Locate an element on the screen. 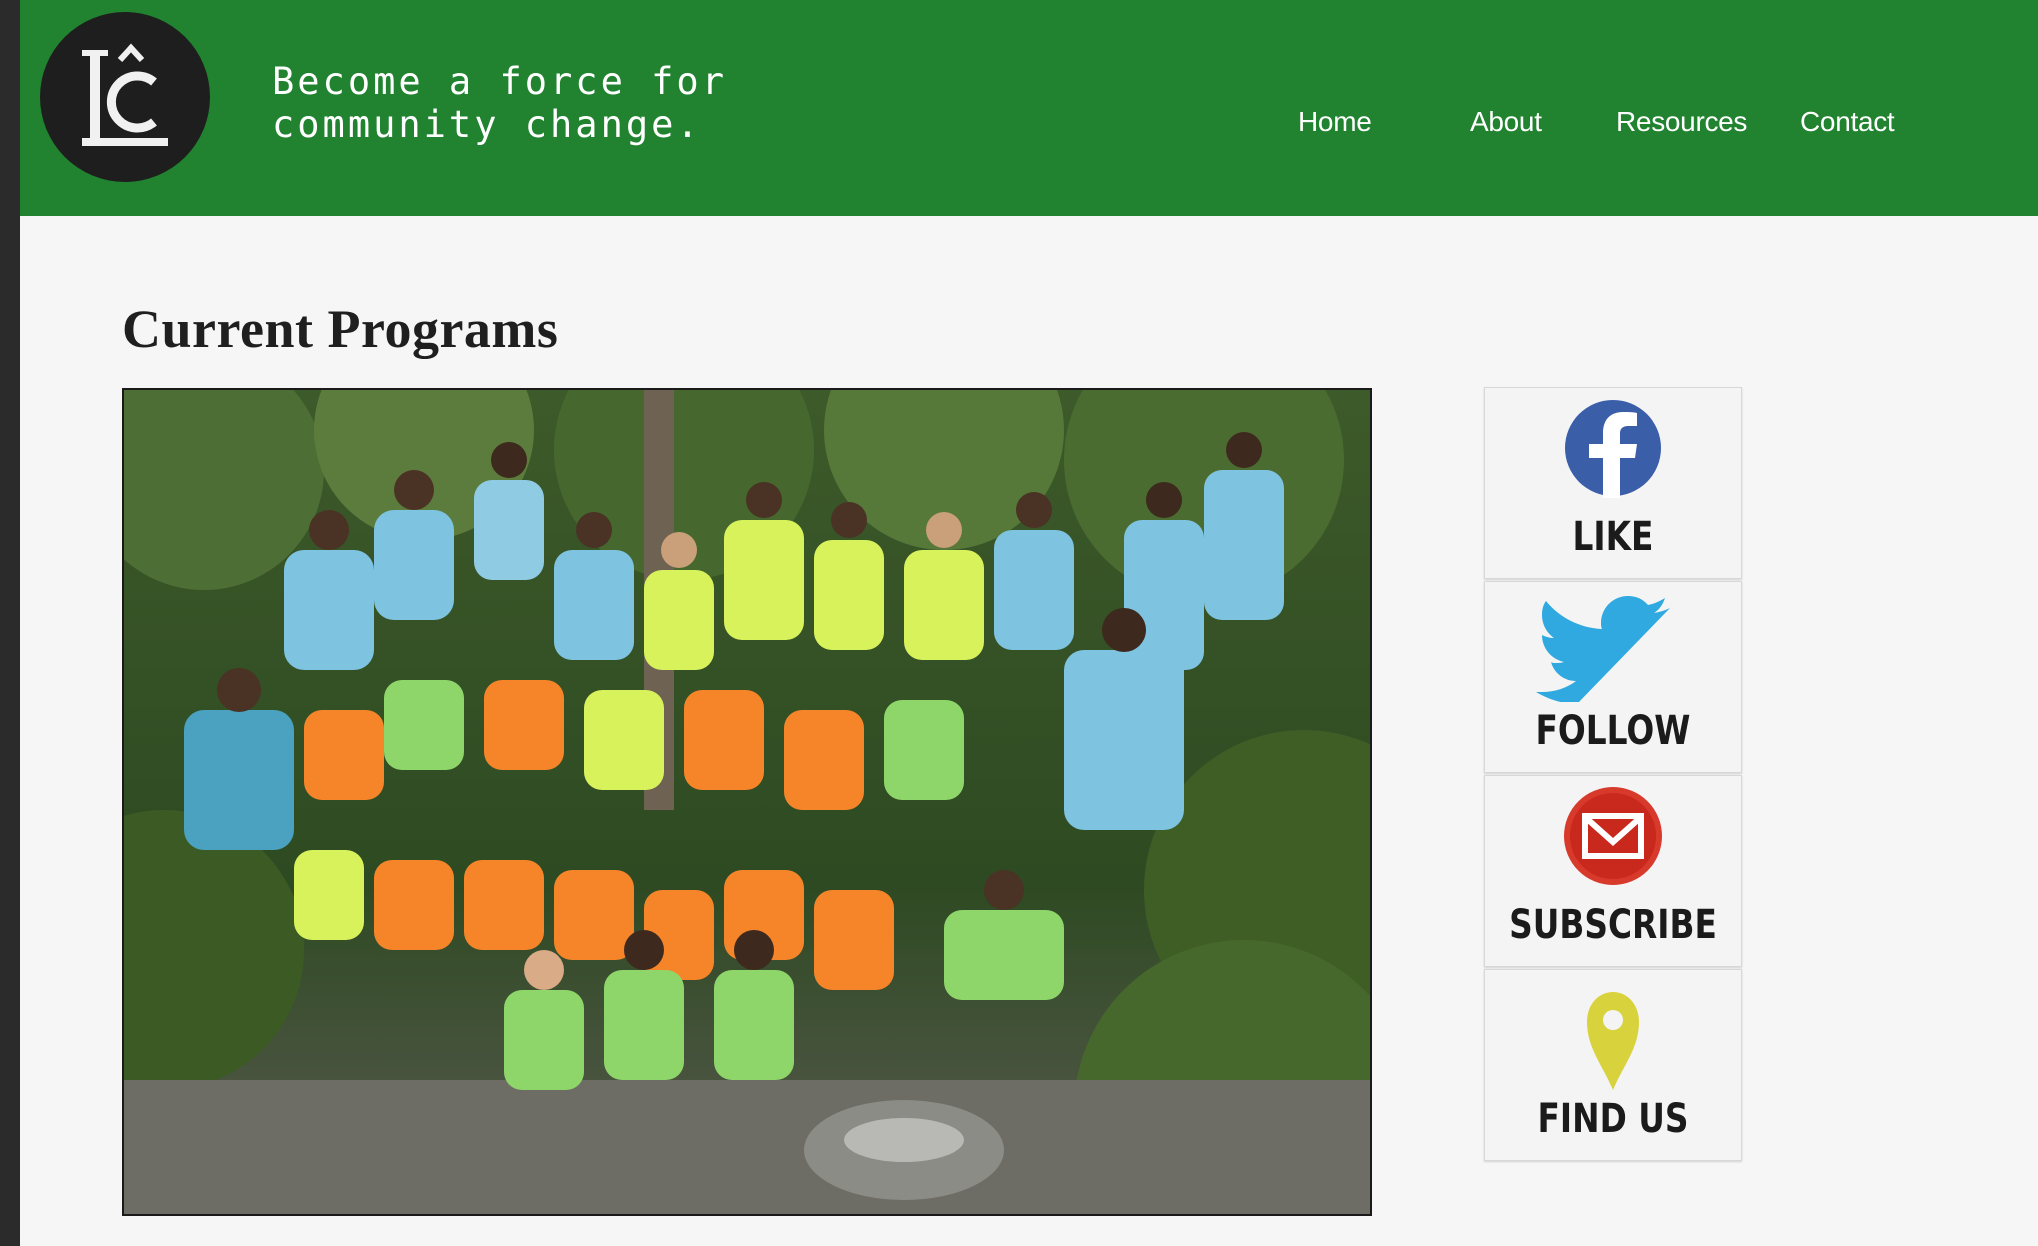  facebook-icon is located at coordinates (1613, 449).